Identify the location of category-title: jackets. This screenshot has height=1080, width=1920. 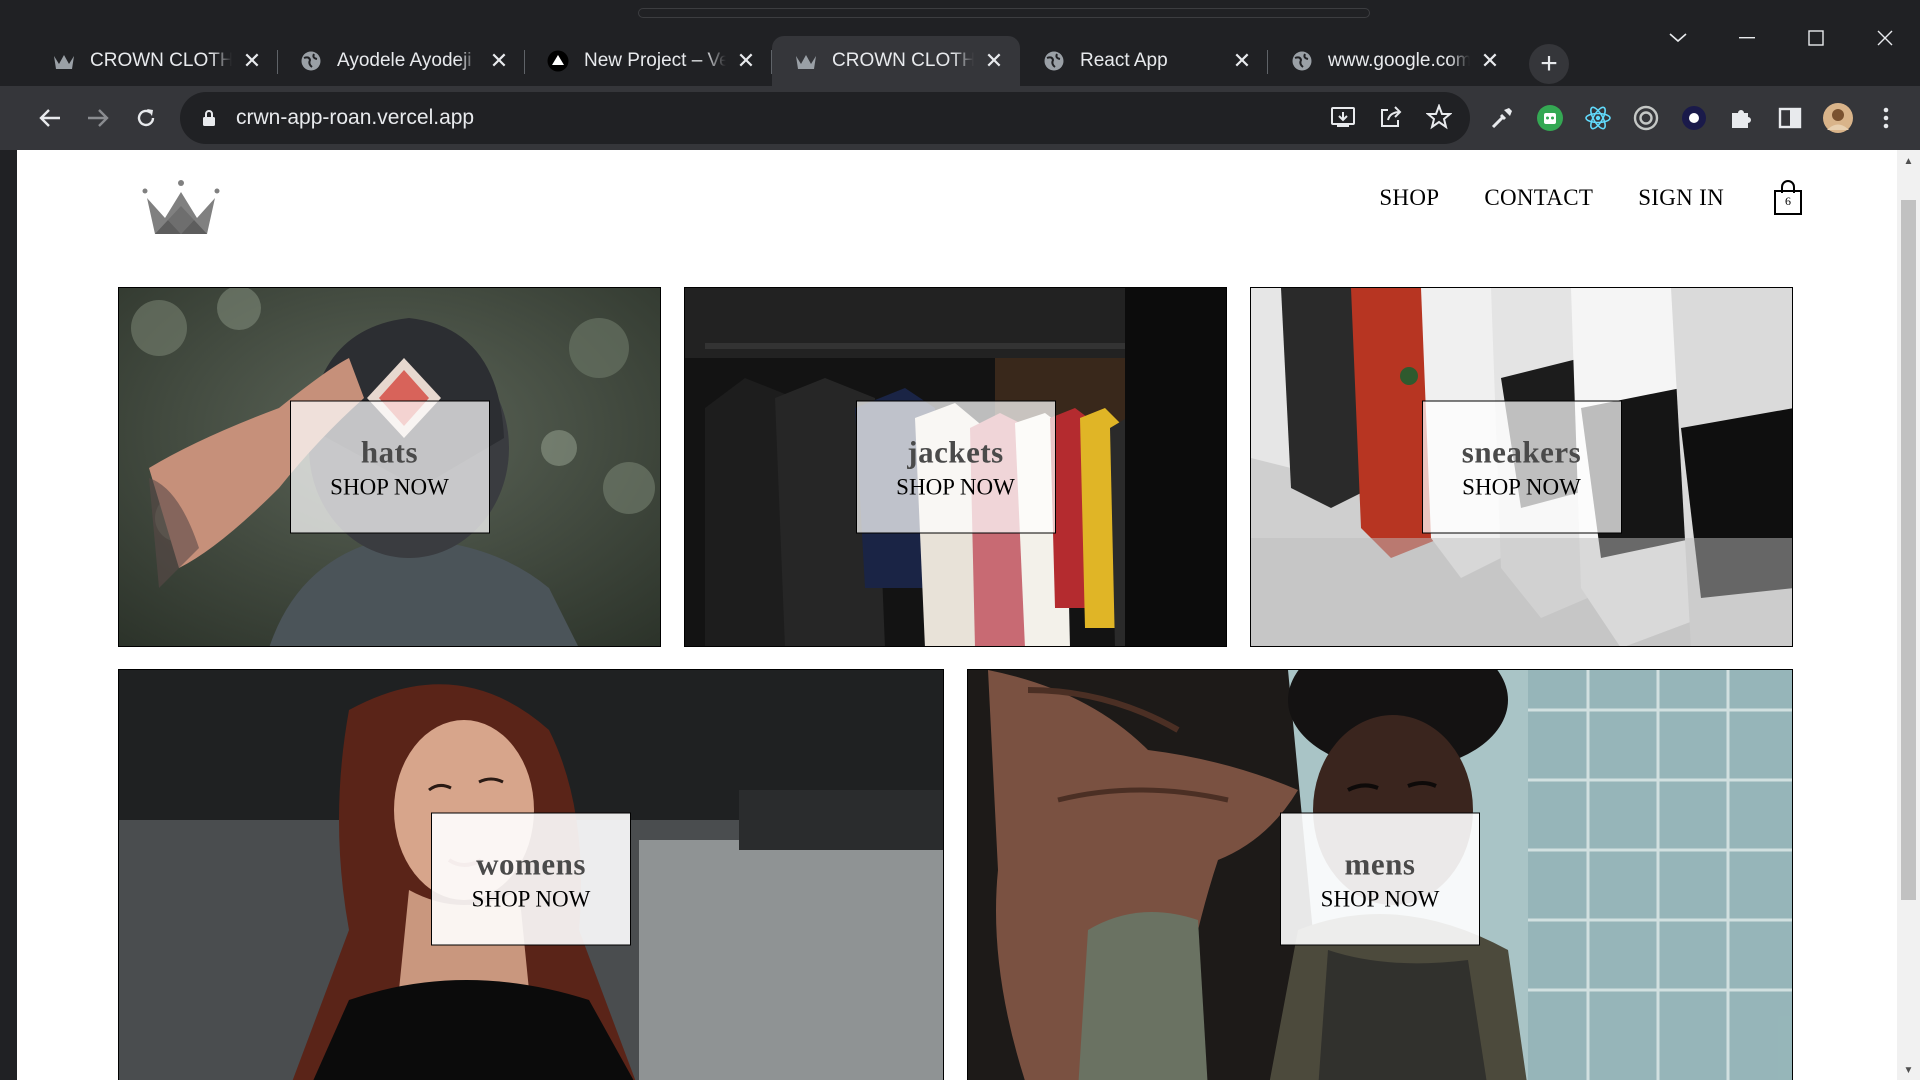
(955, 451).